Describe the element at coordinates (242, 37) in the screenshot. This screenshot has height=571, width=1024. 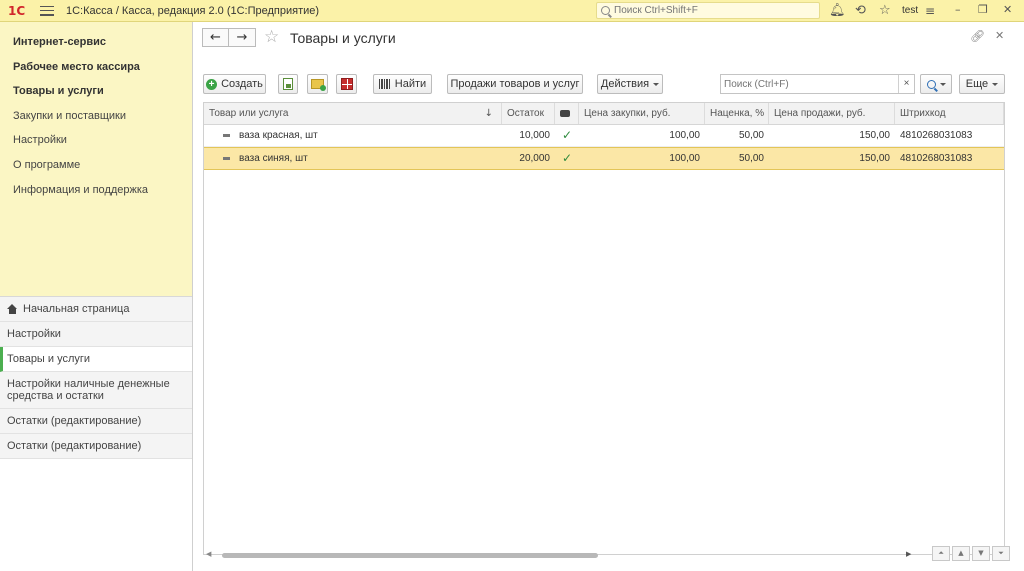
I see `forward-arrow-icon: →` at that location.